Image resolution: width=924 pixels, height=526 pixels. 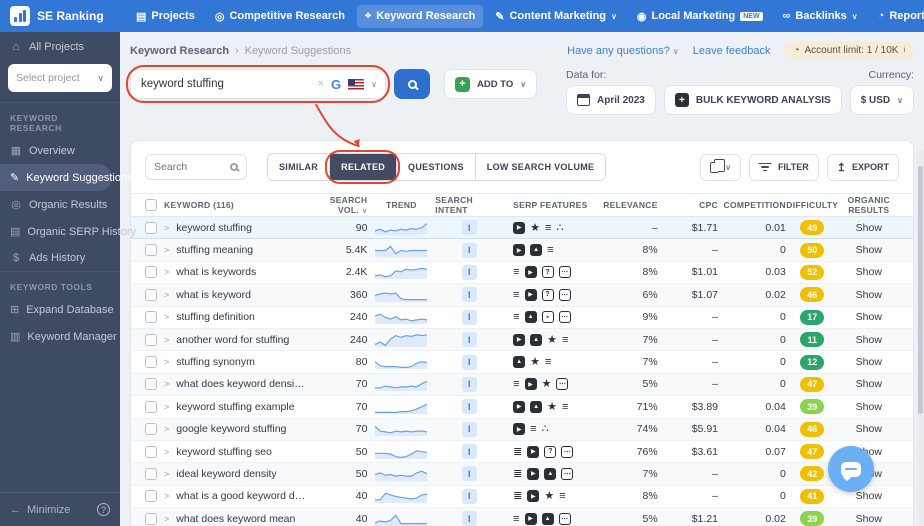 I want to click on relevance-cell: –, so click(x=654, y=227).